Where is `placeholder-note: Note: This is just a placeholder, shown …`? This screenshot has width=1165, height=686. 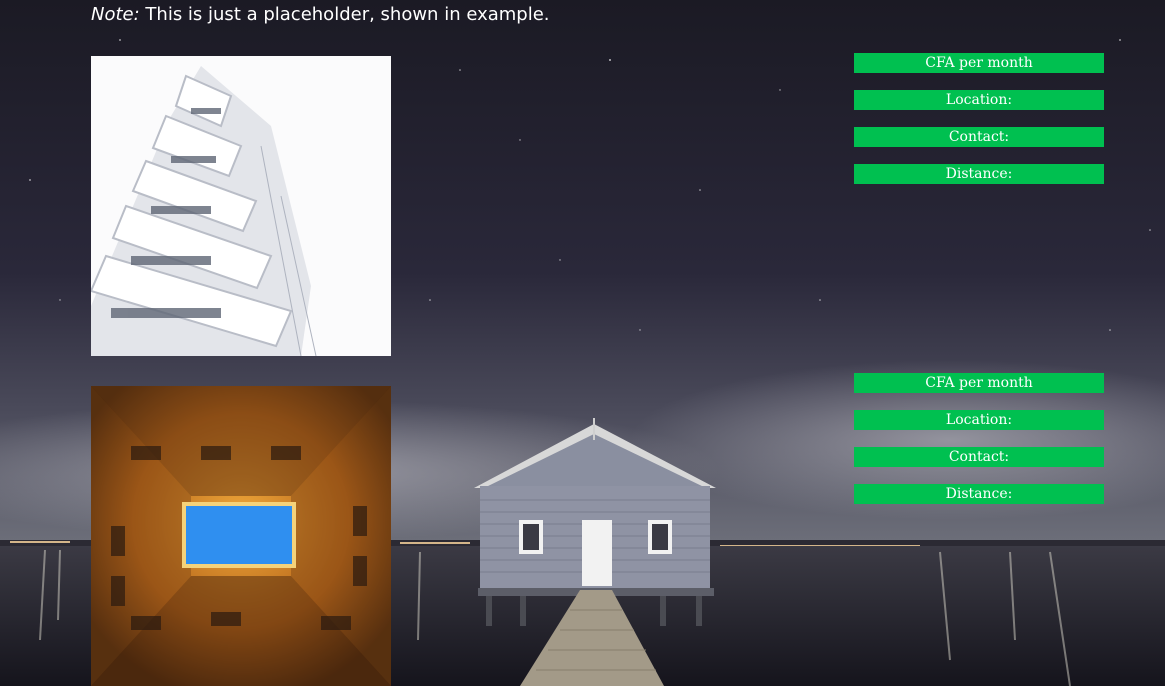
placeholder-note: Note: This is just a placeholder, shown … is located at coordinates (320, 15).